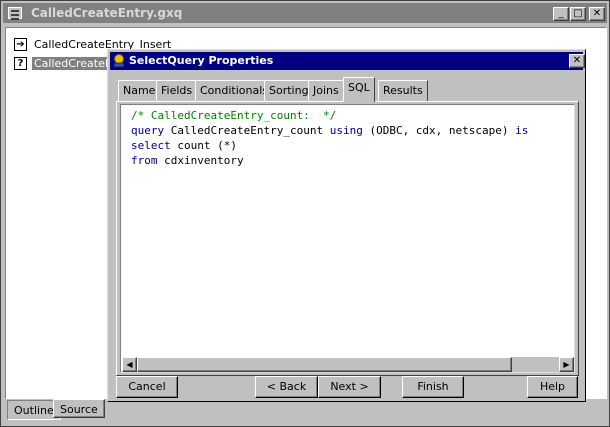 This screenshot has width=610, height=427. What do you see at coordinates (286, 387) in the screenshot?
I see `back-button: < Back` at bounding box center [286, 387].